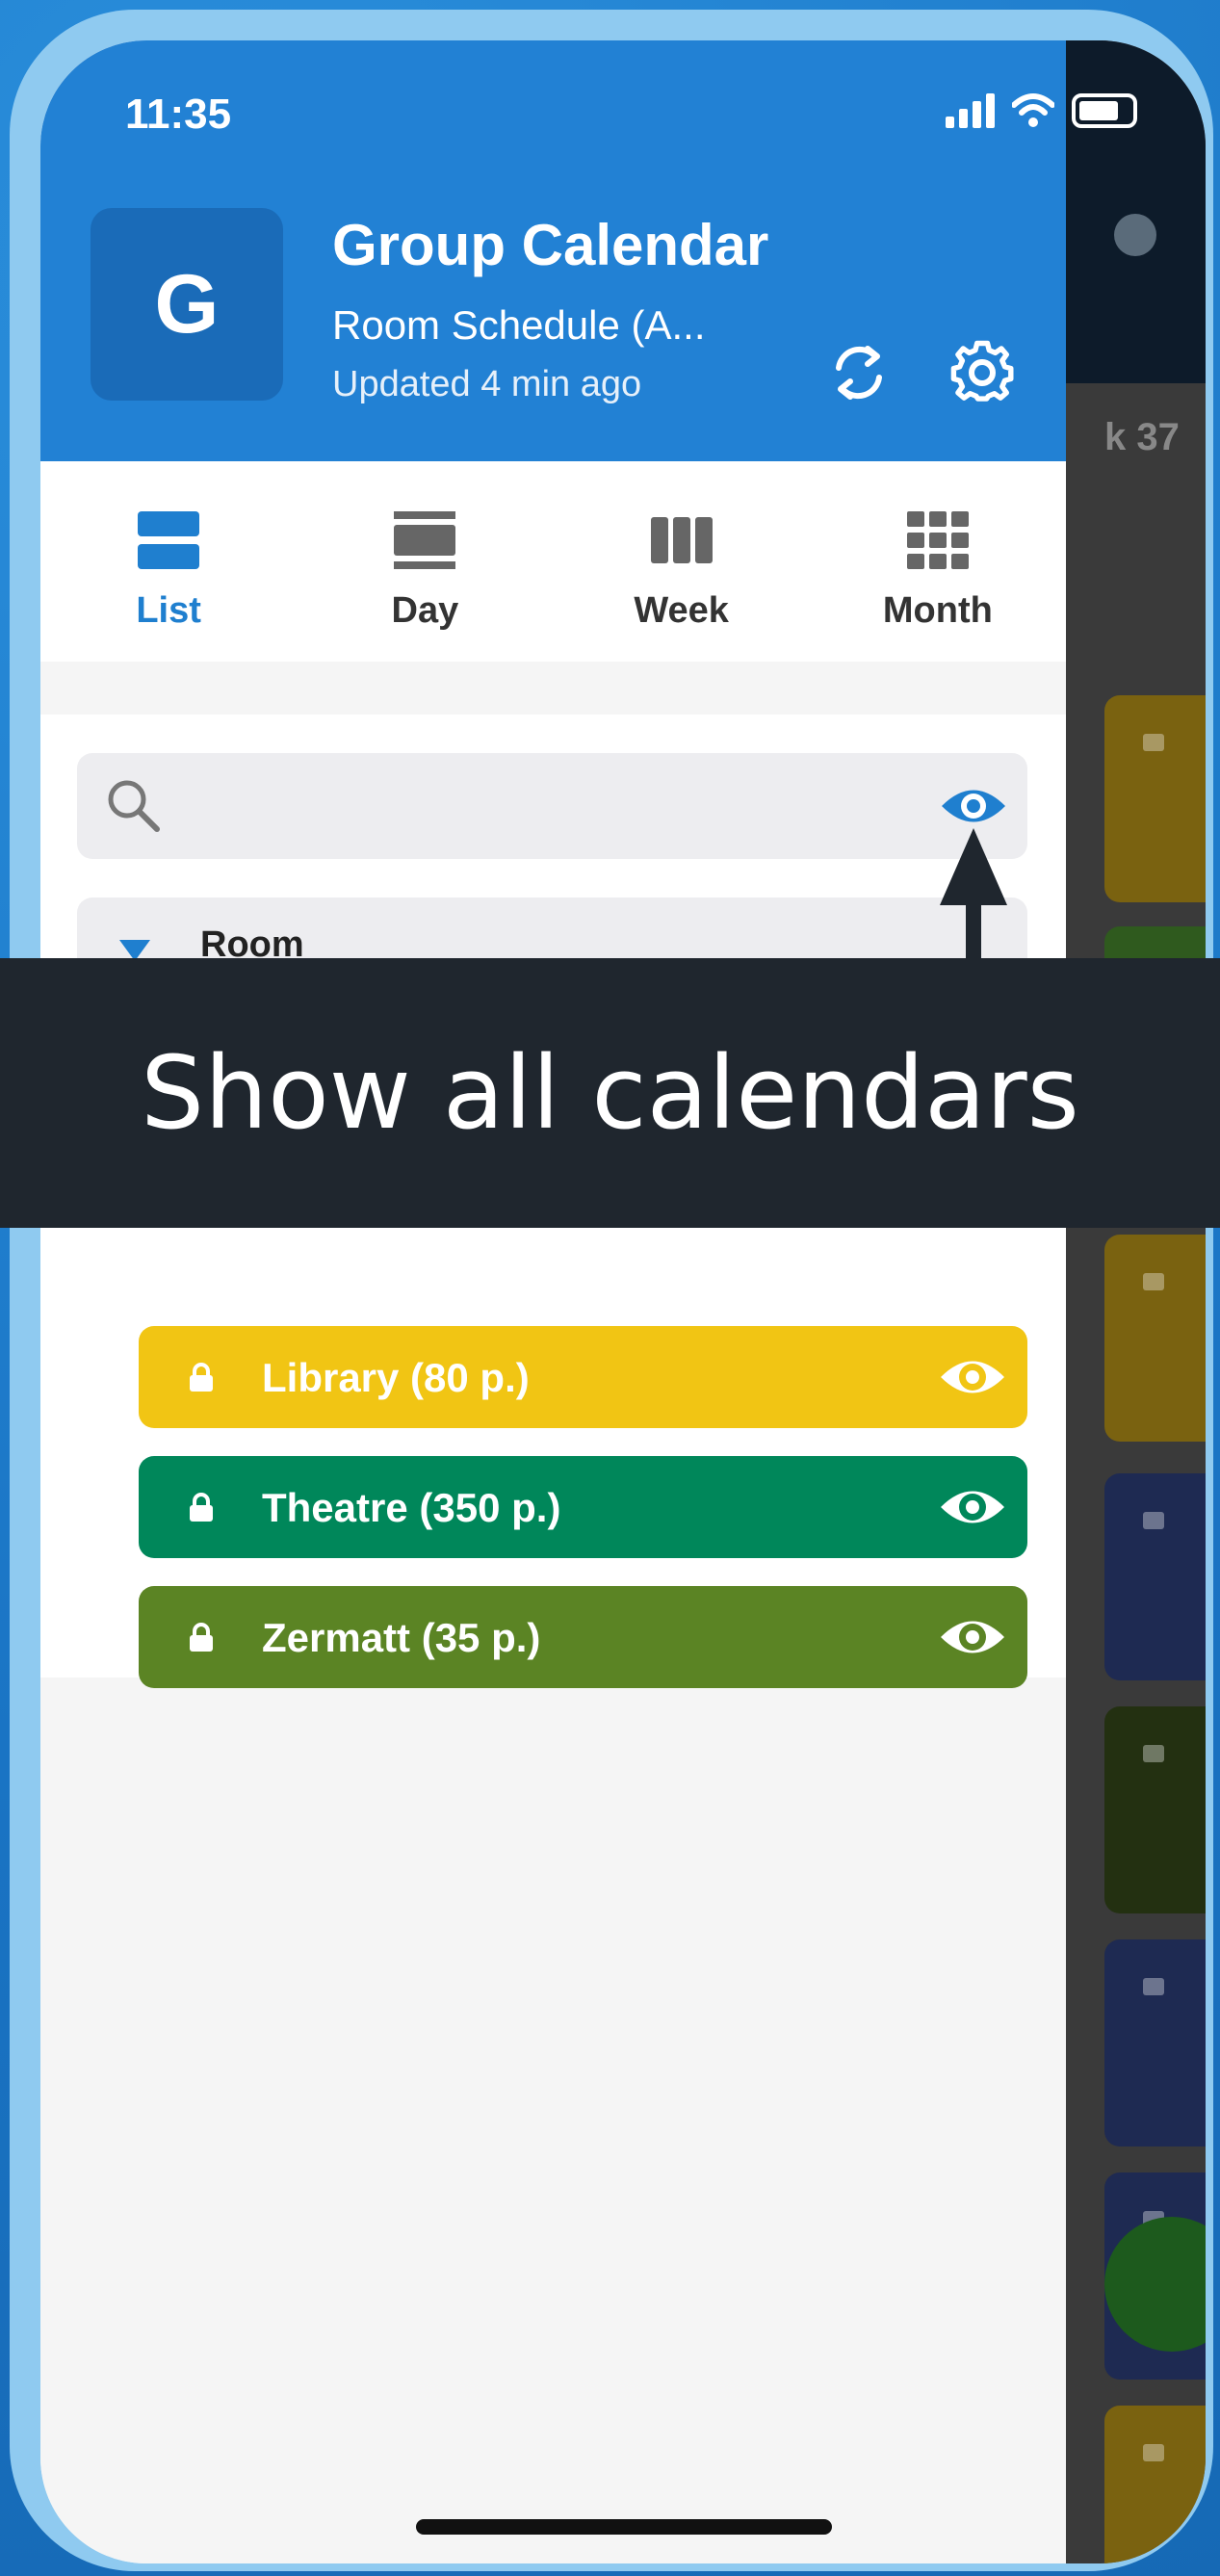  I want to click on group-avatar: G, so click(187, 304).